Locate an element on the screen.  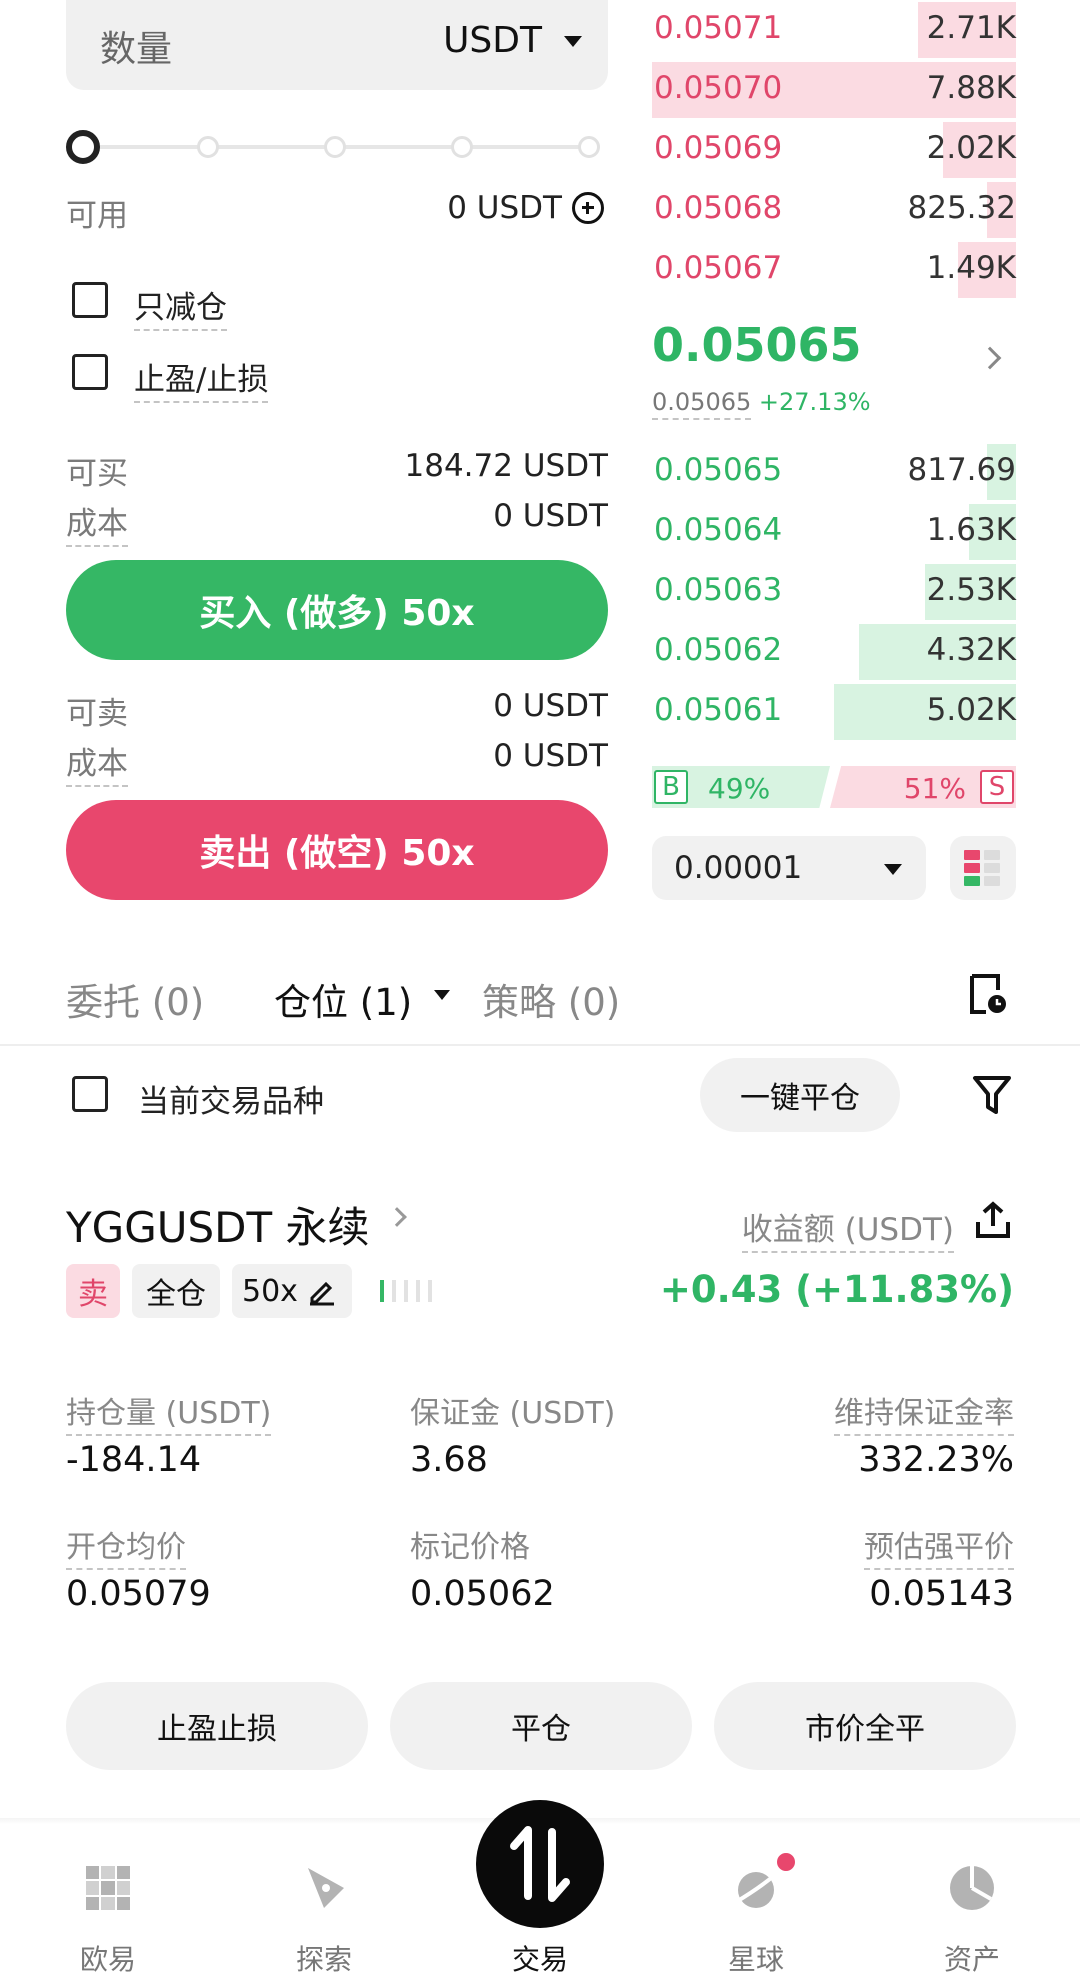
nav-trade-button is located at coordinates (540, 1864).